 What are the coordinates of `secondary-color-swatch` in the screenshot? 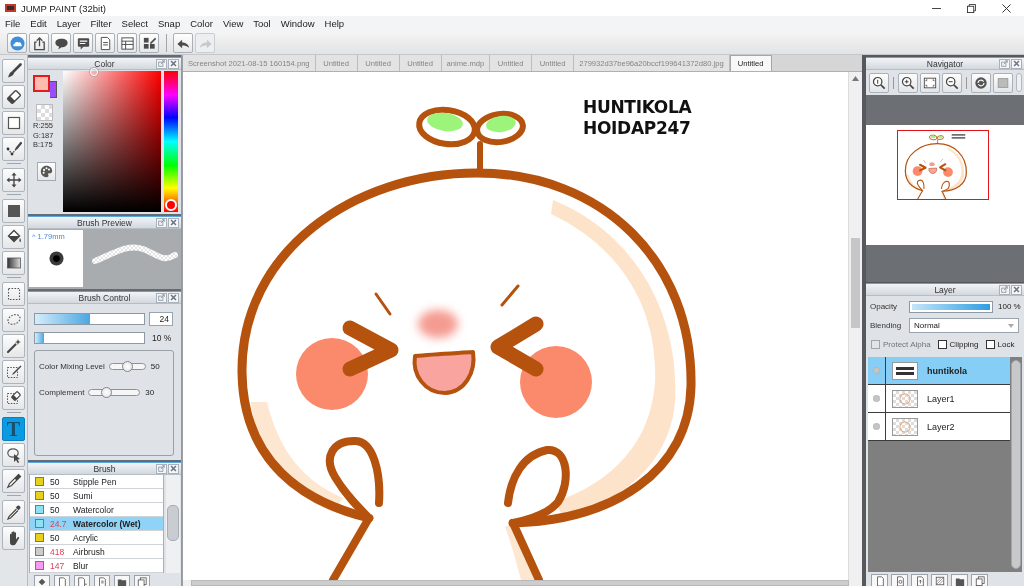 It's located at (53, 89).